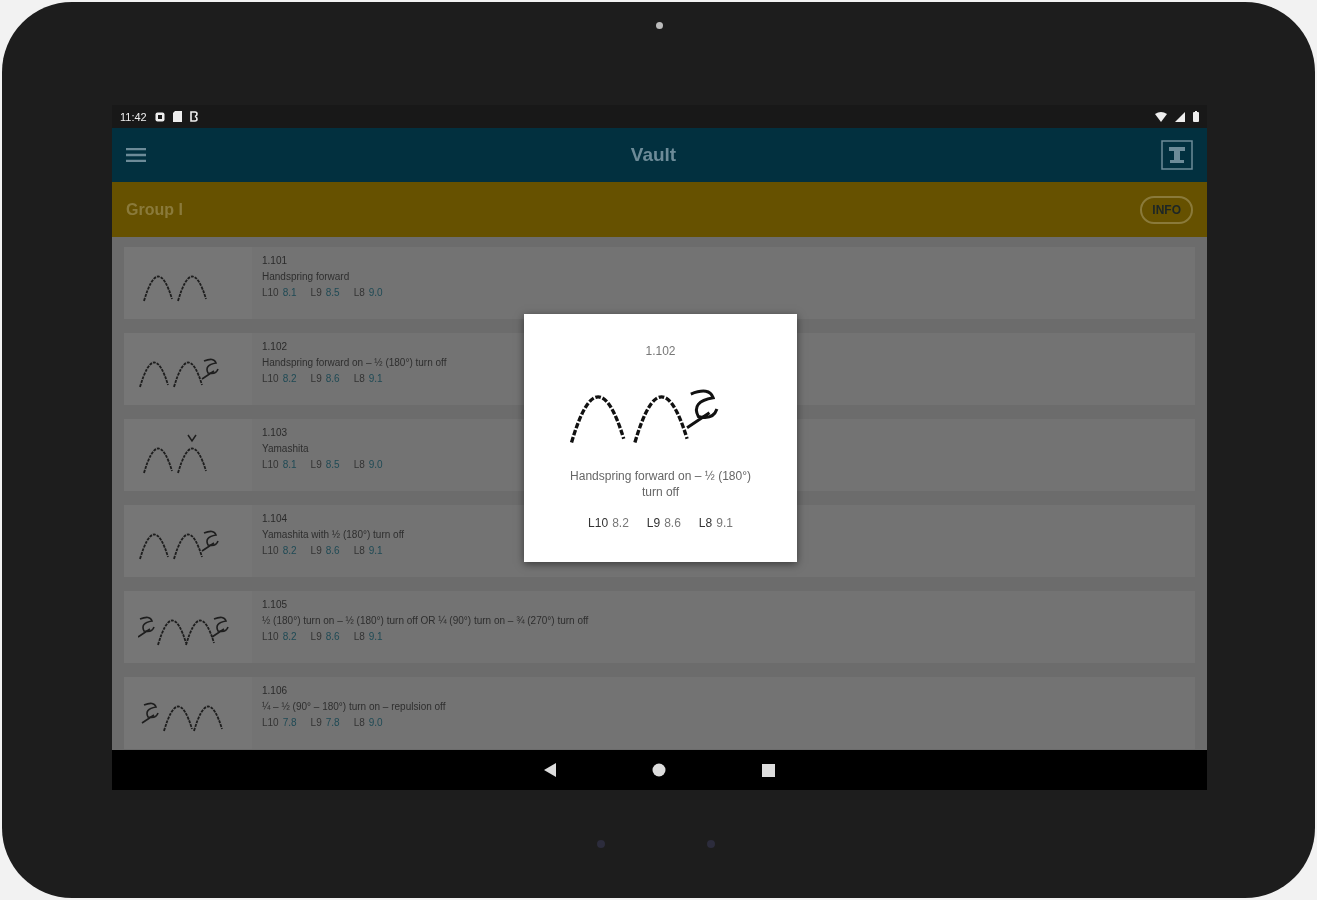 The height and width of the screenshot is (900, 1317). What do you see at coordinates (653, 155) in the screenshot?
I see `app-title: Vault` at bounding box center [653, 155].